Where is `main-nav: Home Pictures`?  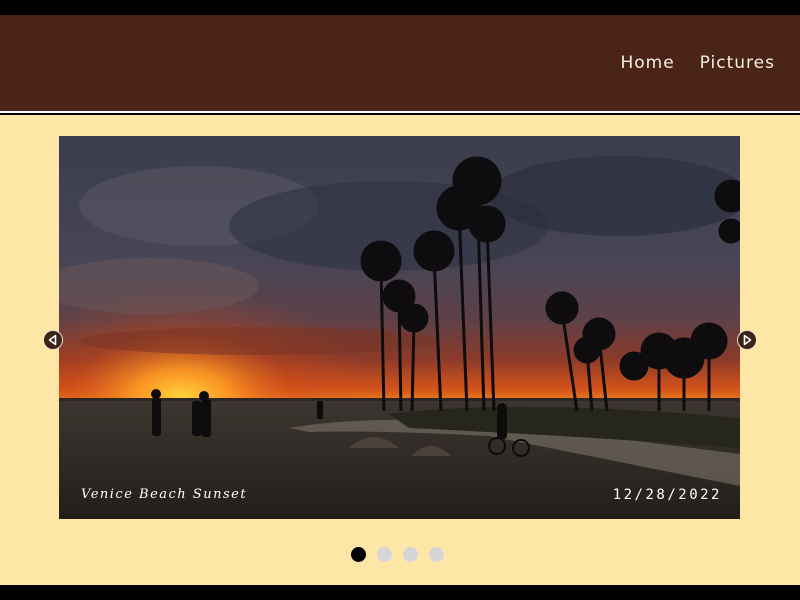
main-nav: Home Pictures is located at coordinates (697, 63).